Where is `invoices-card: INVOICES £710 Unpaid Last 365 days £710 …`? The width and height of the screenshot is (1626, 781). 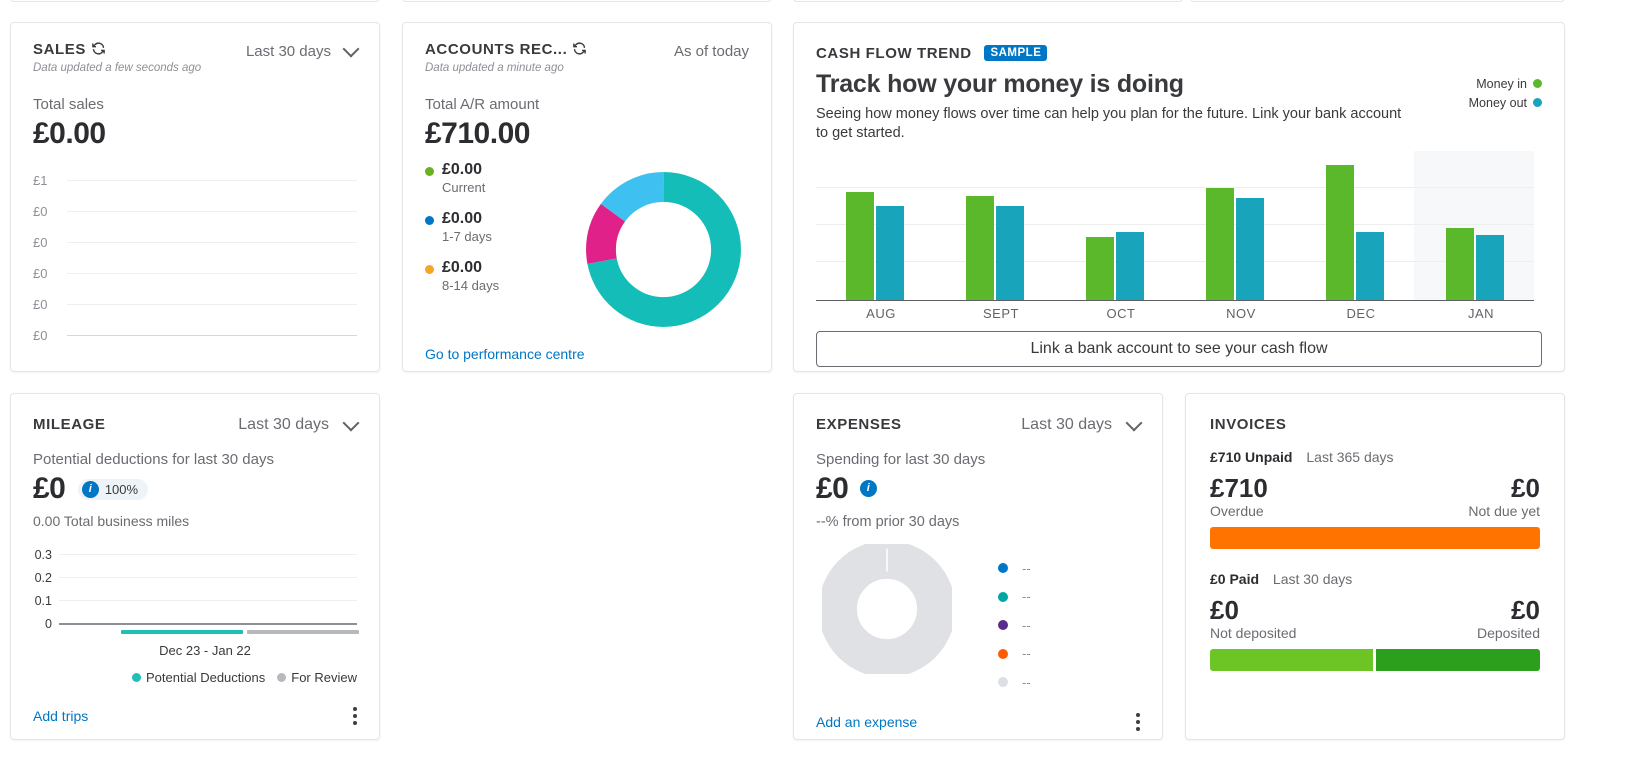 invoices-card: INVOICES £710 Unpaid Last 365 days £710 … is located at coordinates (1375, 566).